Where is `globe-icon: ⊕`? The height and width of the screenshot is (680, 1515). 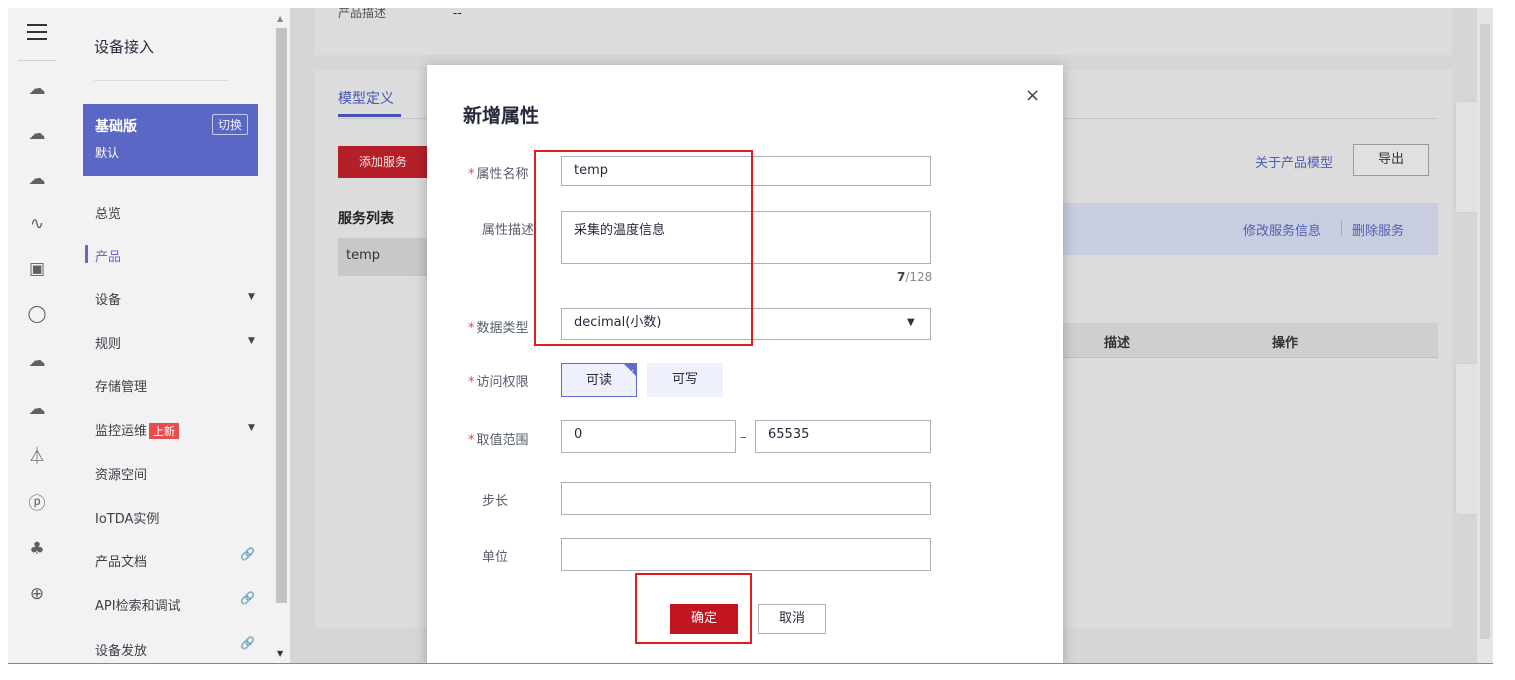
globe-icon: ⊕ is located at coordinates (37, 594).